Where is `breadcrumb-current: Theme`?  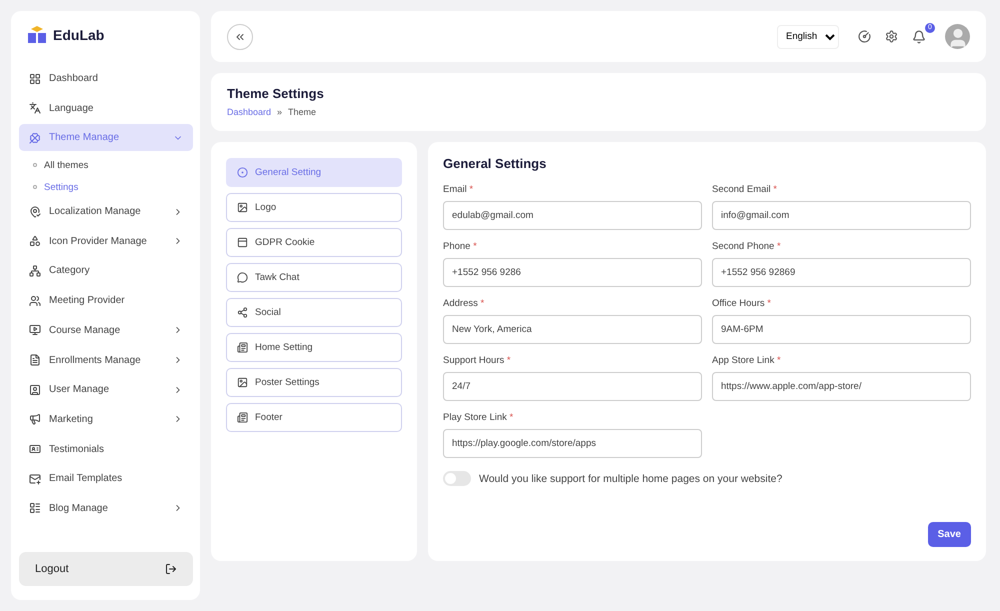
breadcrumb-current: Theme is located at coordinates (302, 112).